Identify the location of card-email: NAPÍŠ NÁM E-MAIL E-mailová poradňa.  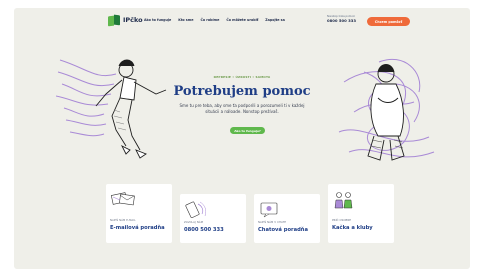
(139, 213).